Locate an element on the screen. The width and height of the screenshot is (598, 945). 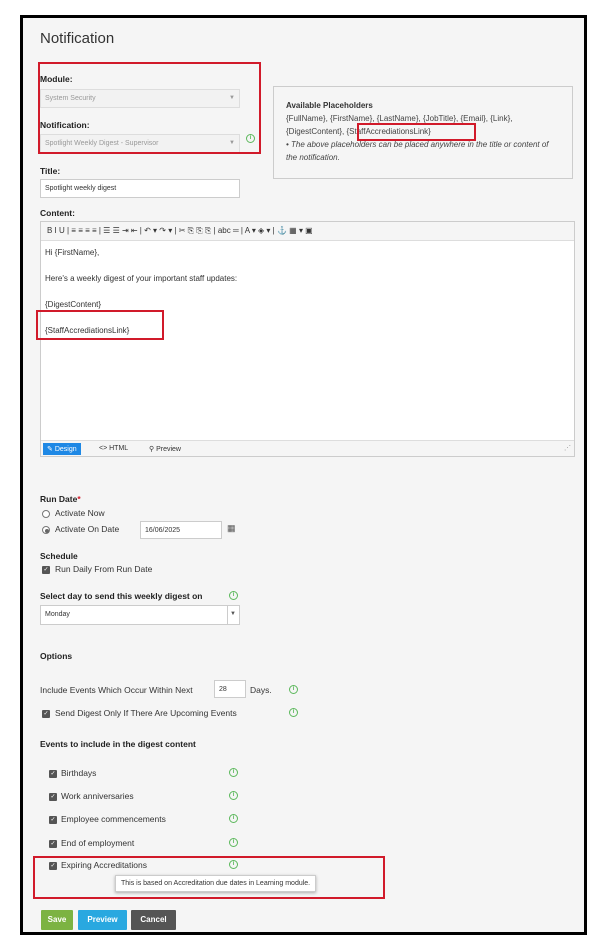
run-daily-checkbox: ✓ is located at coordinates (46, 570).